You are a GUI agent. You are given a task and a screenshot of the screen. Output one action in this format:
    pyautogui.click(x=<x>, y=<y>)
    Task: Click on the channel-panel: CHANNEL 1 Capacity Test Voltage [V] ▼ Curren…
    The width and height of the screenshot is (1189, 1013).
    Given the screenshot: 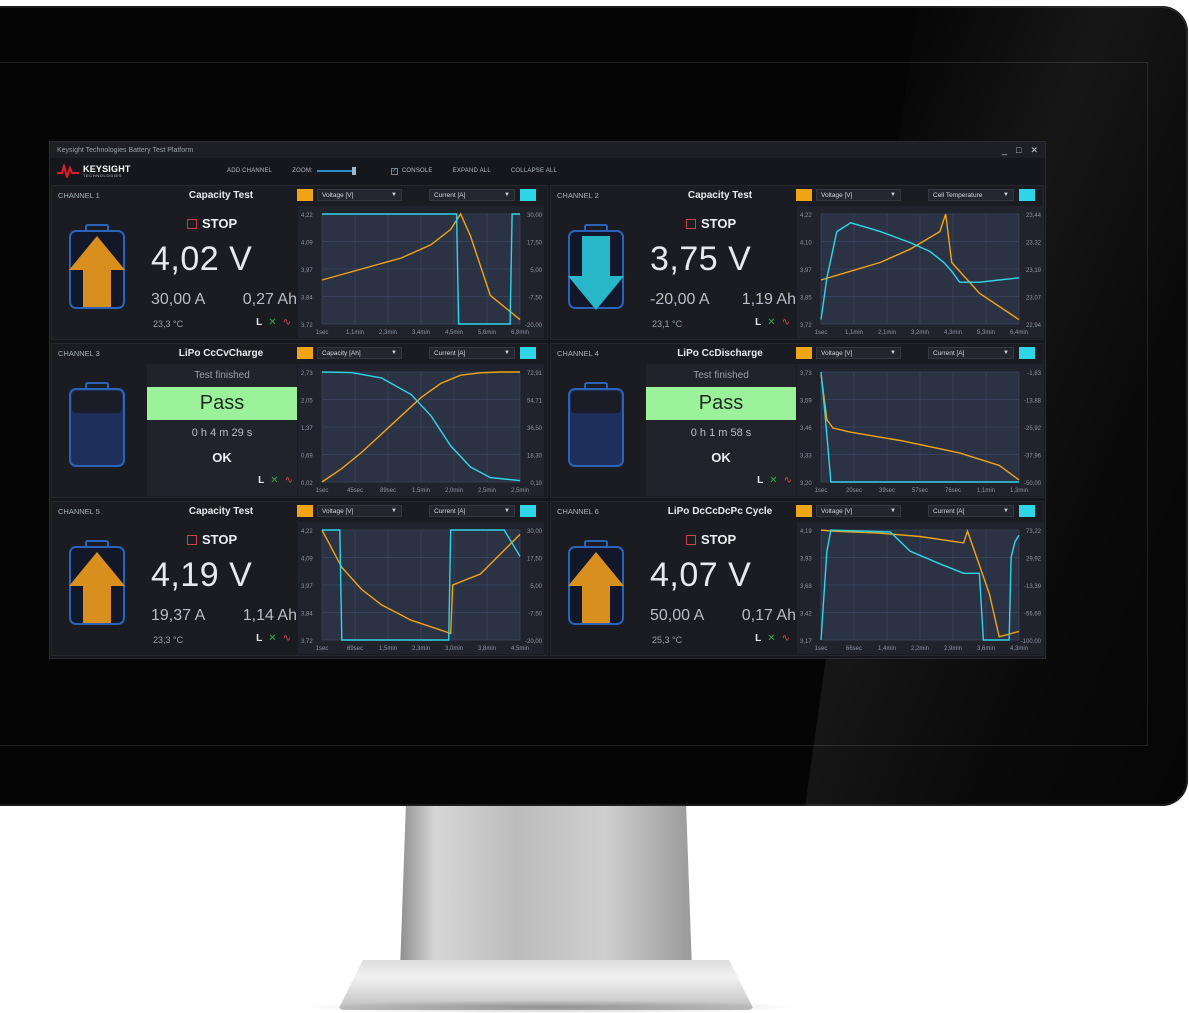 What is the action you would take?
    pyautogui.click(x=299, y=262)
    